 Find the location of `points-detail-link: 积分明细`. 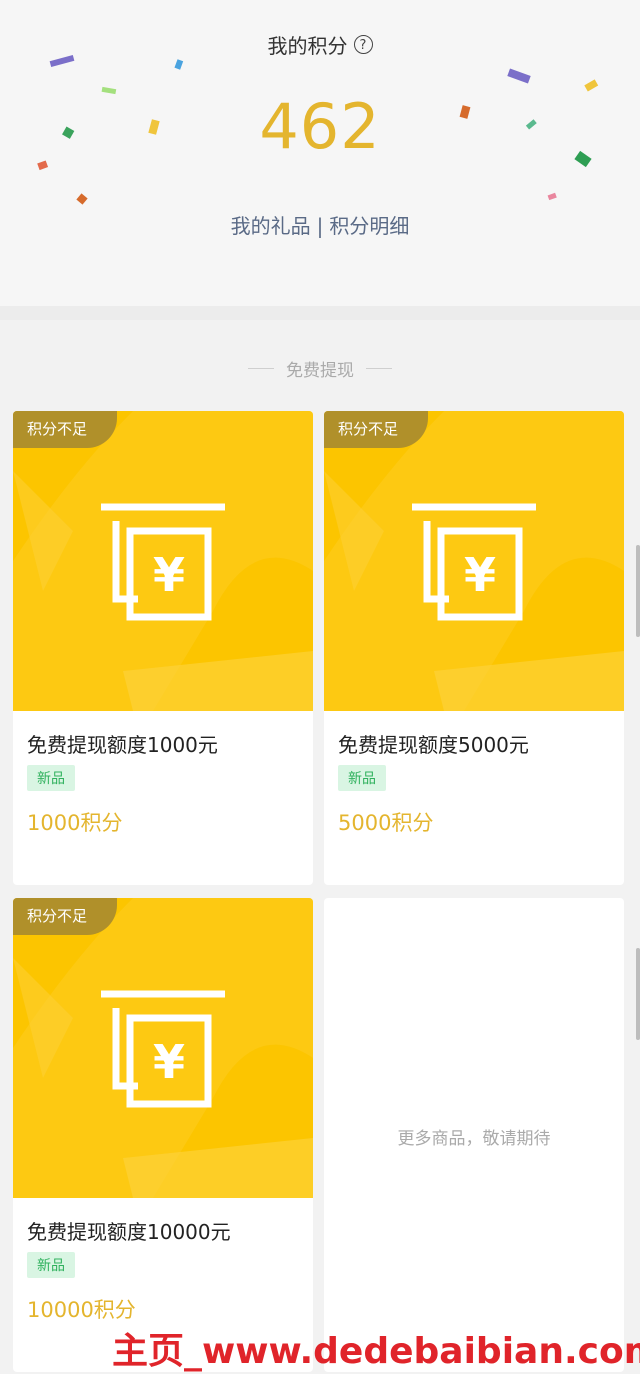

points-detail-link: 积分明细 is located at coordinates (369, 226).